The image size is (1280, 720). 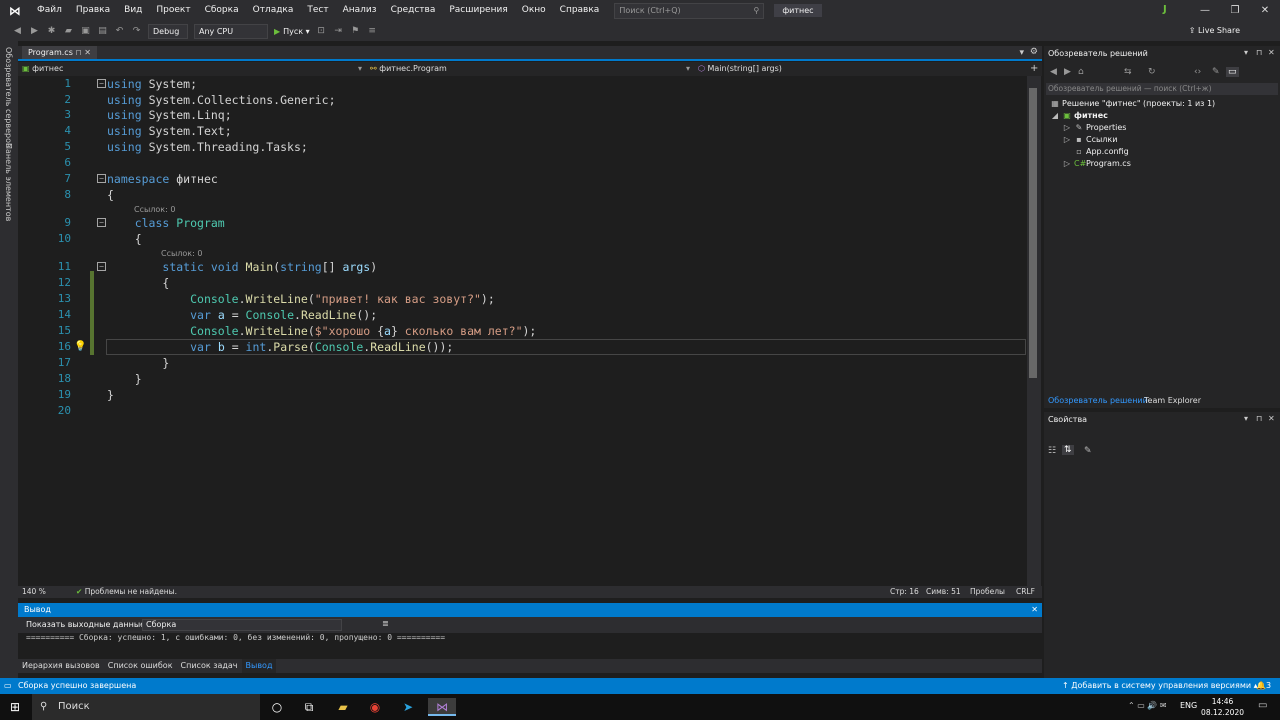 What do you see at coordinates (343, 707) in the screenshot?
I see `file-explorer-icon: ▰` at bounding box center [343, 707].